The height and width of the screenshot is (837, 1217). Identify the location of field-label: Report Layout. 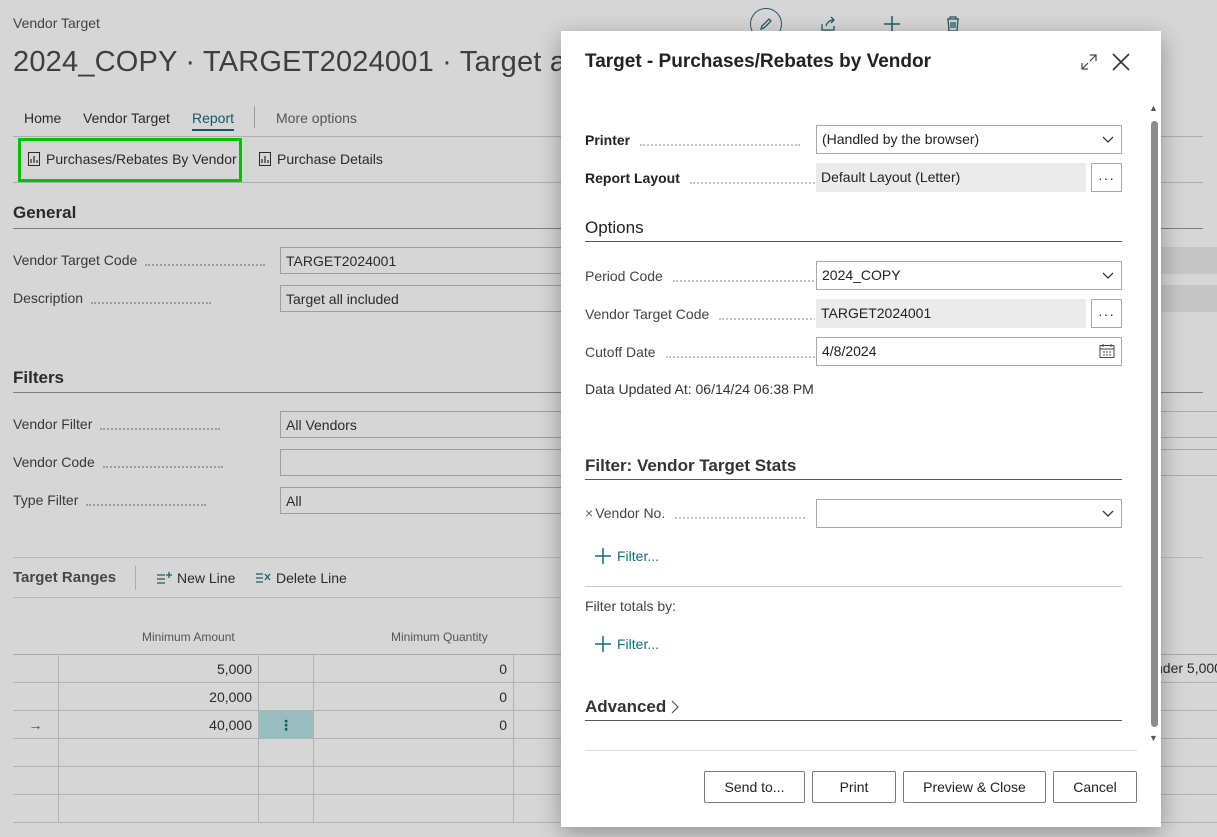
(700, 180).